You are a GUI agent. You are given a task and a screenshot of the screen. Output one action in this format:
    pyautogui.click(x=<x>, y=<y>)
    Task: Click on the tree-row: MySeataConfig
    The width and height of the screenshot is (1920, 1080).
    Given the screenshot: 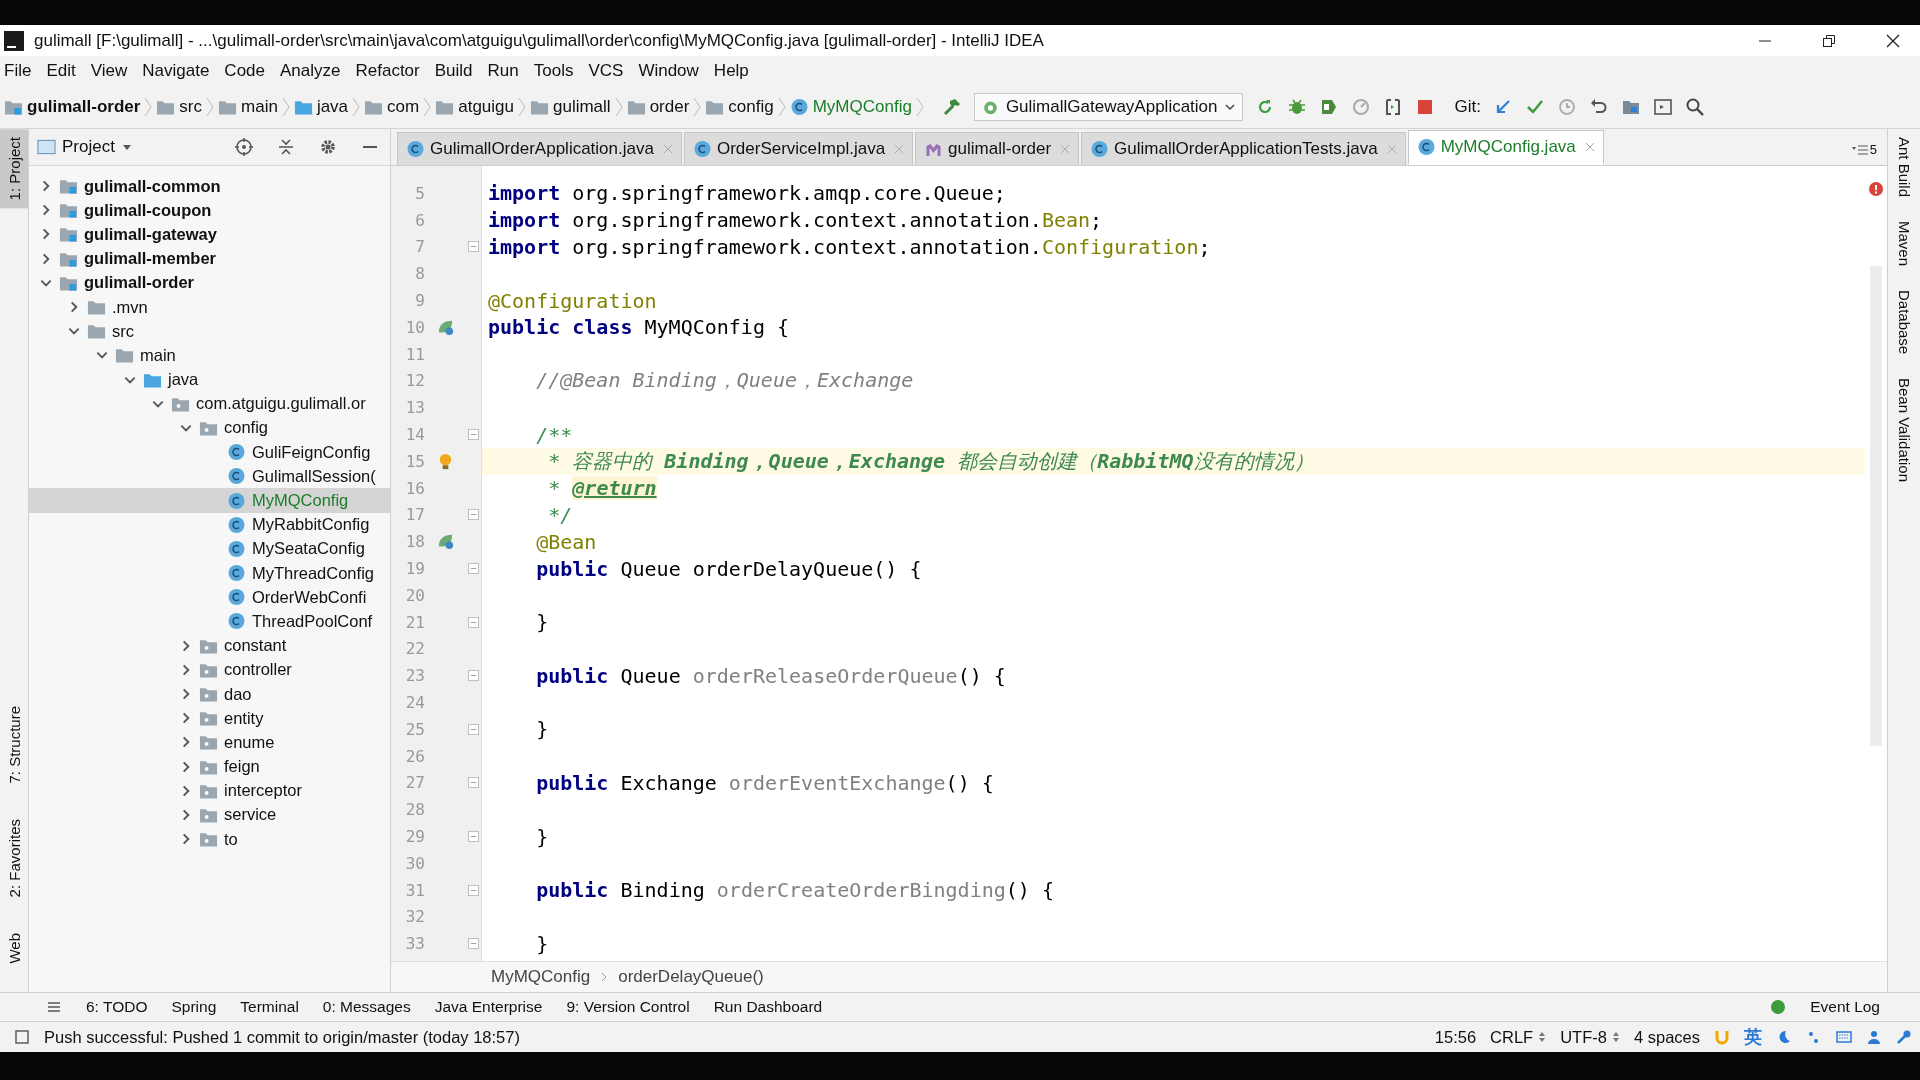 What is the action you would take?
    pyautogui.click(x=209, y=548)
    